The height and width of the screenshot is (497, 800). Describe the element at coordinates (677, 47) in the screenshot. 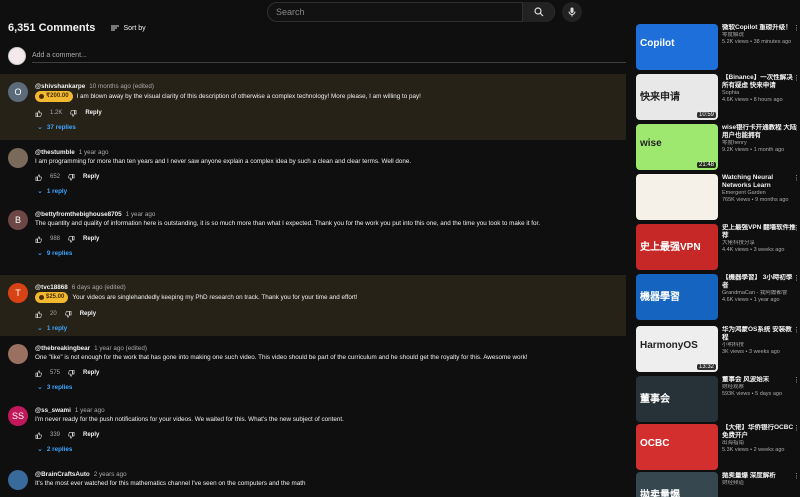

I see `video-thumbnail: Copilot` at that location.